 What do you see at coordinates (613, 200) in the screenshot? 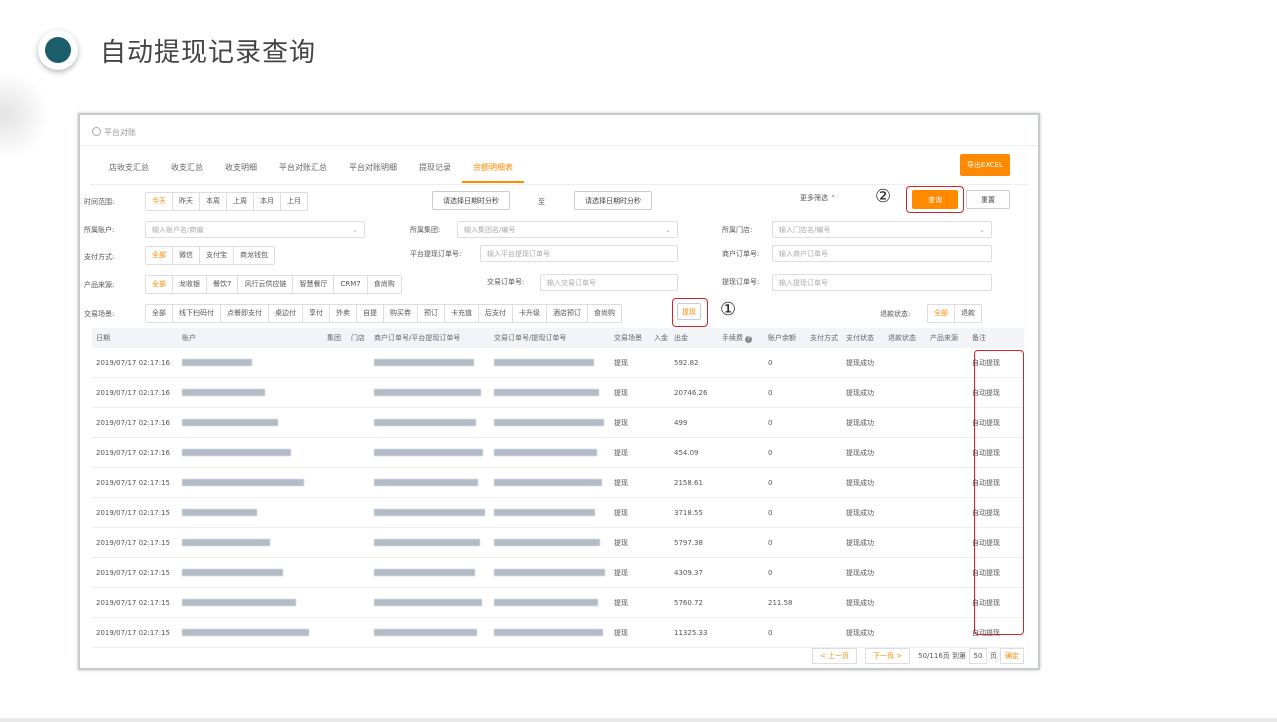
I see `end-datetime-picker: 请选择日期时分秒` at bounding box center [613, 200].